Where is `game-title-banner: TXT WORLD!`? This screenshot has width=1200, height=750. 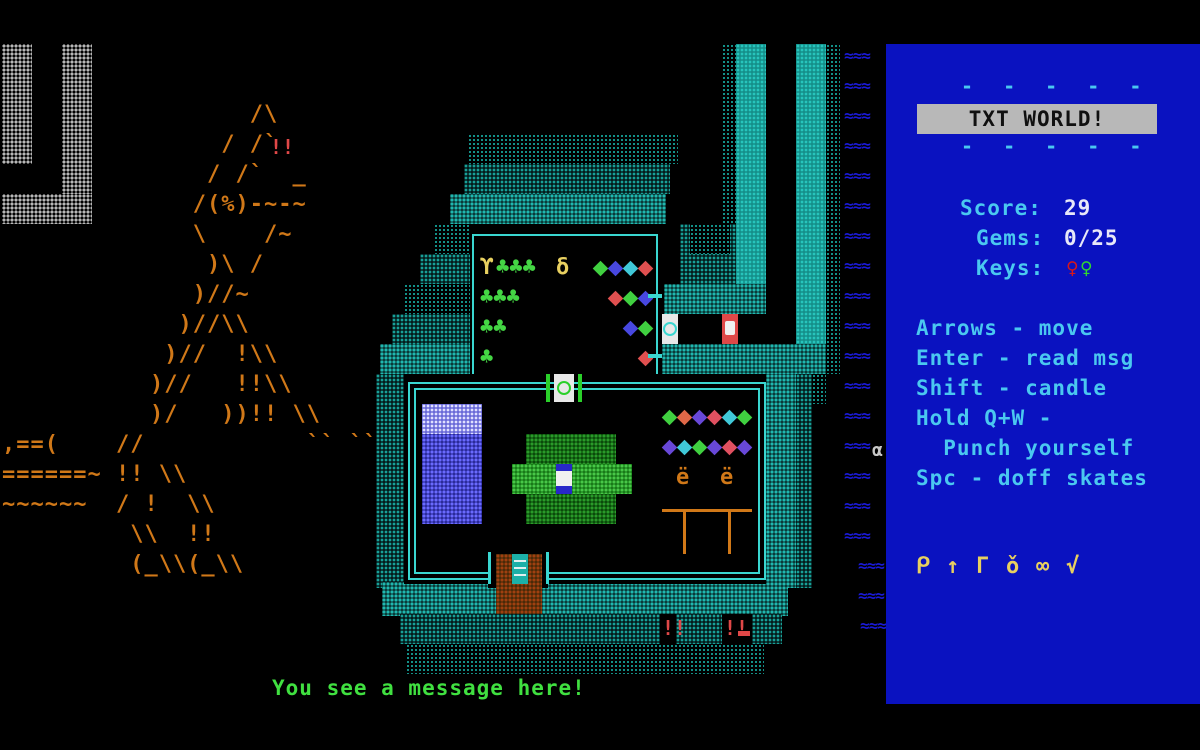 game-title-banner: TXT WORLD! is located at coordinates (1037, 119).